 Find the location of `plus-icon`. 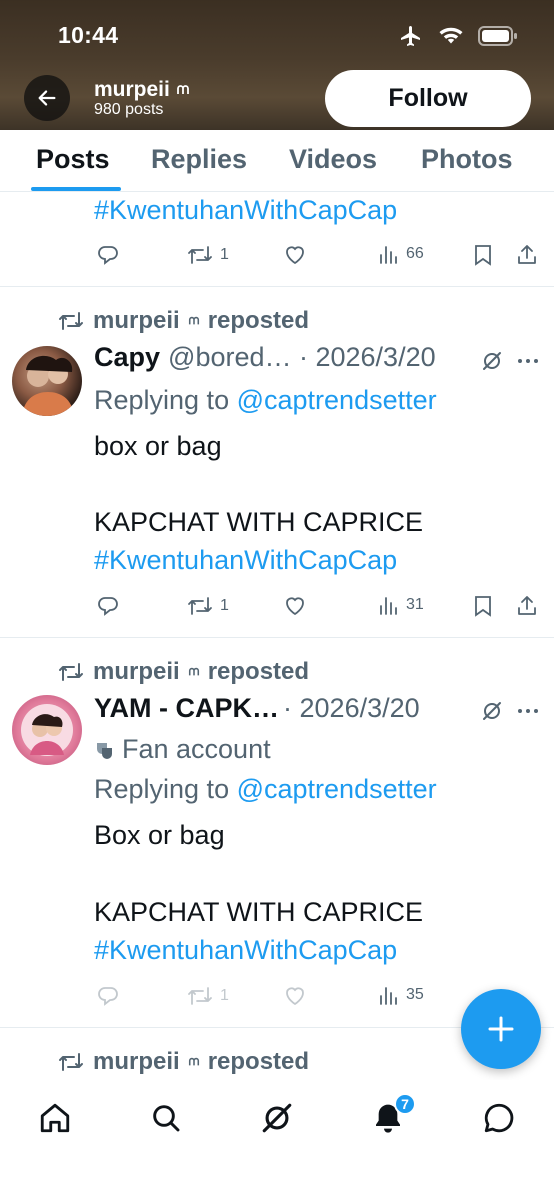

plus-icon is located at coordinates (501, 1029).